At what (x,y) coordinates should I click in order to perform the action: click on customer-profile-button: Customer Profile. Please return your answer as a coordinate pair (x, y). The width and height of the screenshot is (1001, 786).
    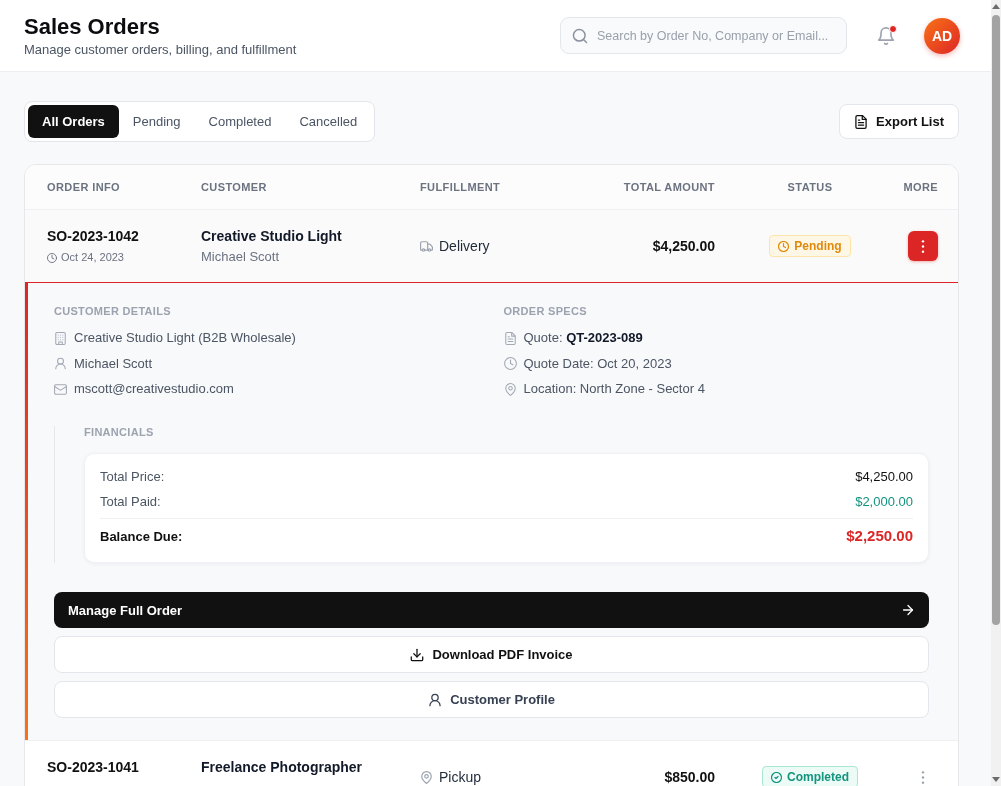
    Looking at the image, I should click on (491, 699).